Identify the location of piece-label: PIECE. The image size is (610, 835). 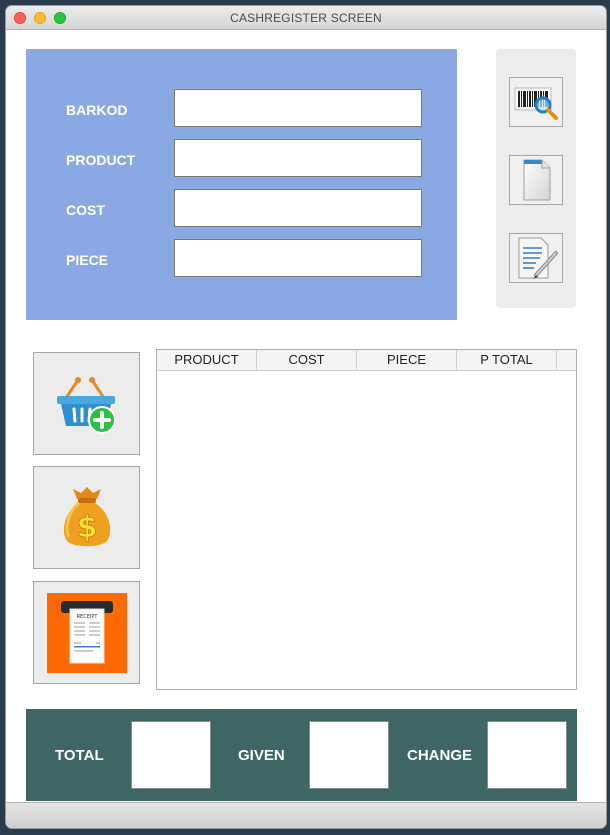
(87, 260).